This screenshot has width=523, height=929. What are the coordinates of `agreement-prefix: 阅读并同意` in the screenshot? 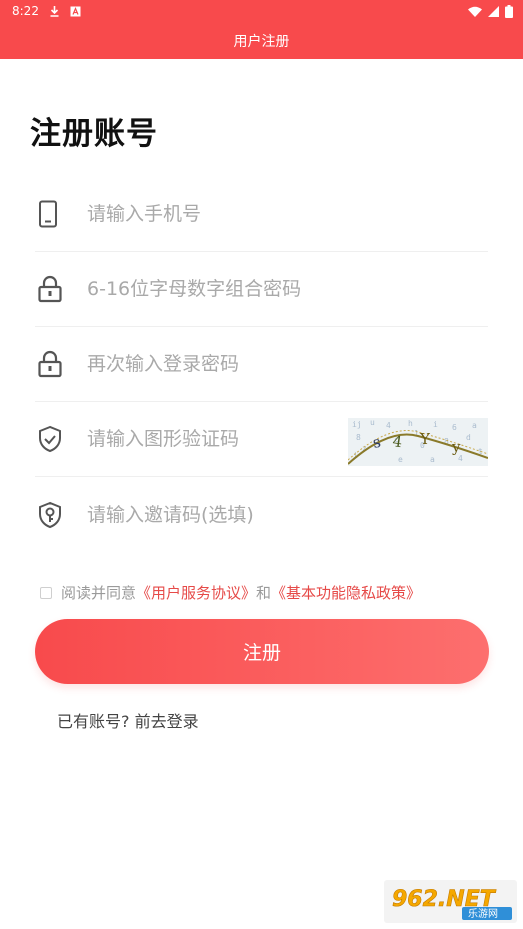 It's located at (99, 593).